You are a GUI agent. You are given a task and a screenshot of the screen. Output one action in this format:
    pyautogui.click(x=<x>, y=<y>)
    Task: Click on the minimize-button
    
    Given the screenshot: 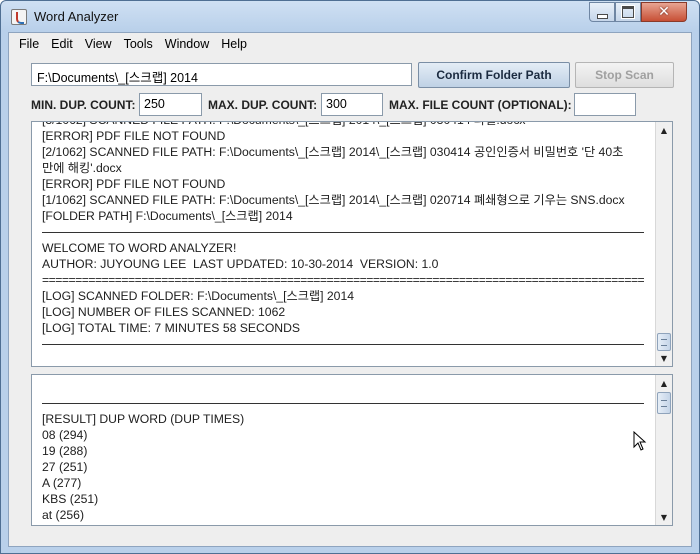 What is the action you would take?
    pyautogui.click(x=602, y=12)
    